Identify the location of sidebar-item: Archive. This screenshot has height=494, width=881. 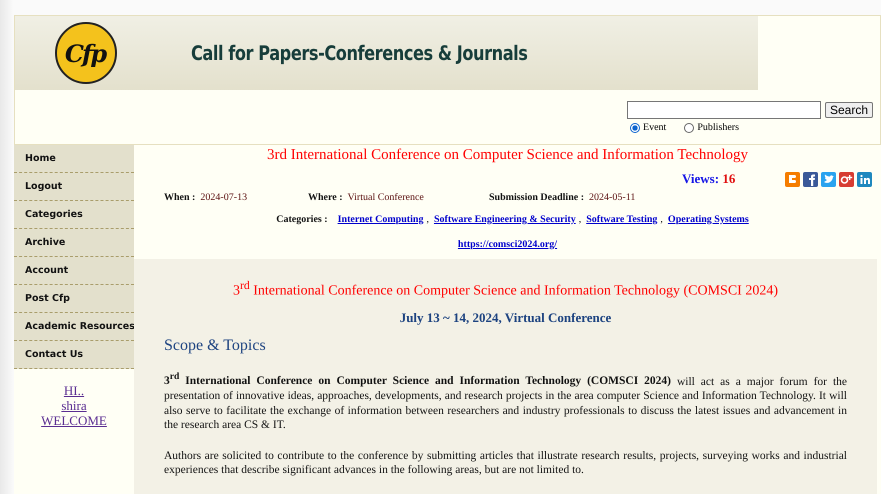
(74, 243).